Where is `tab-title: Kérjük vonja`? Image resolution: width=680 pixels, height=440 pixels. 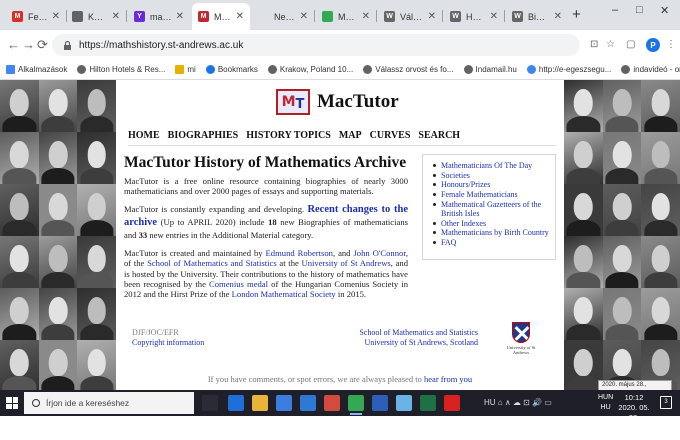
tab-title: Kérjük vonja is located at coordinates (98, 16).